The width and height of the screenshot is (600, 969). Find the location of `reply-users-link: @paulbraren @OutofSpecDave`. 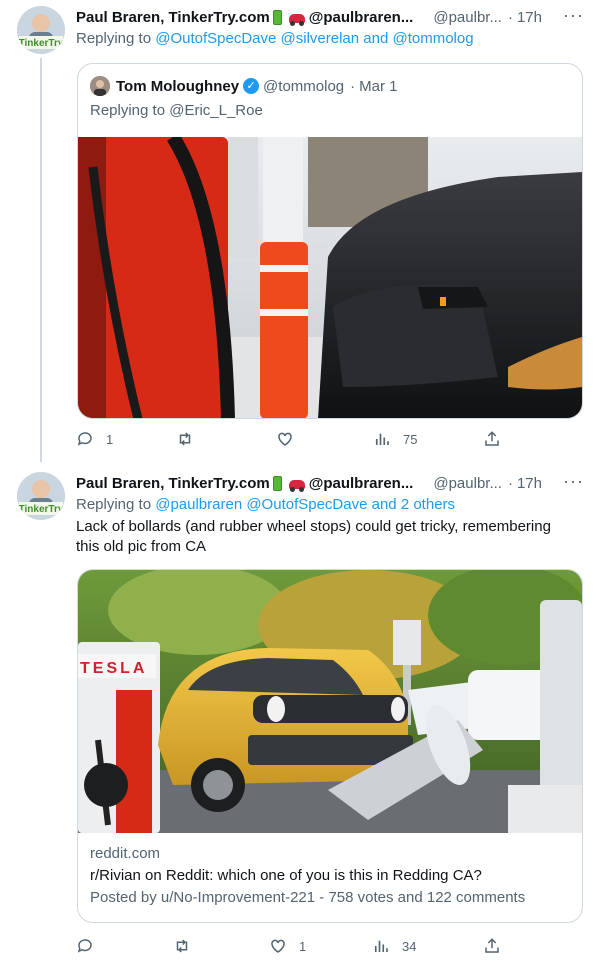

reply-users-link: @paulbraren @OutofSpecDave is located at coordinates (261, 504).